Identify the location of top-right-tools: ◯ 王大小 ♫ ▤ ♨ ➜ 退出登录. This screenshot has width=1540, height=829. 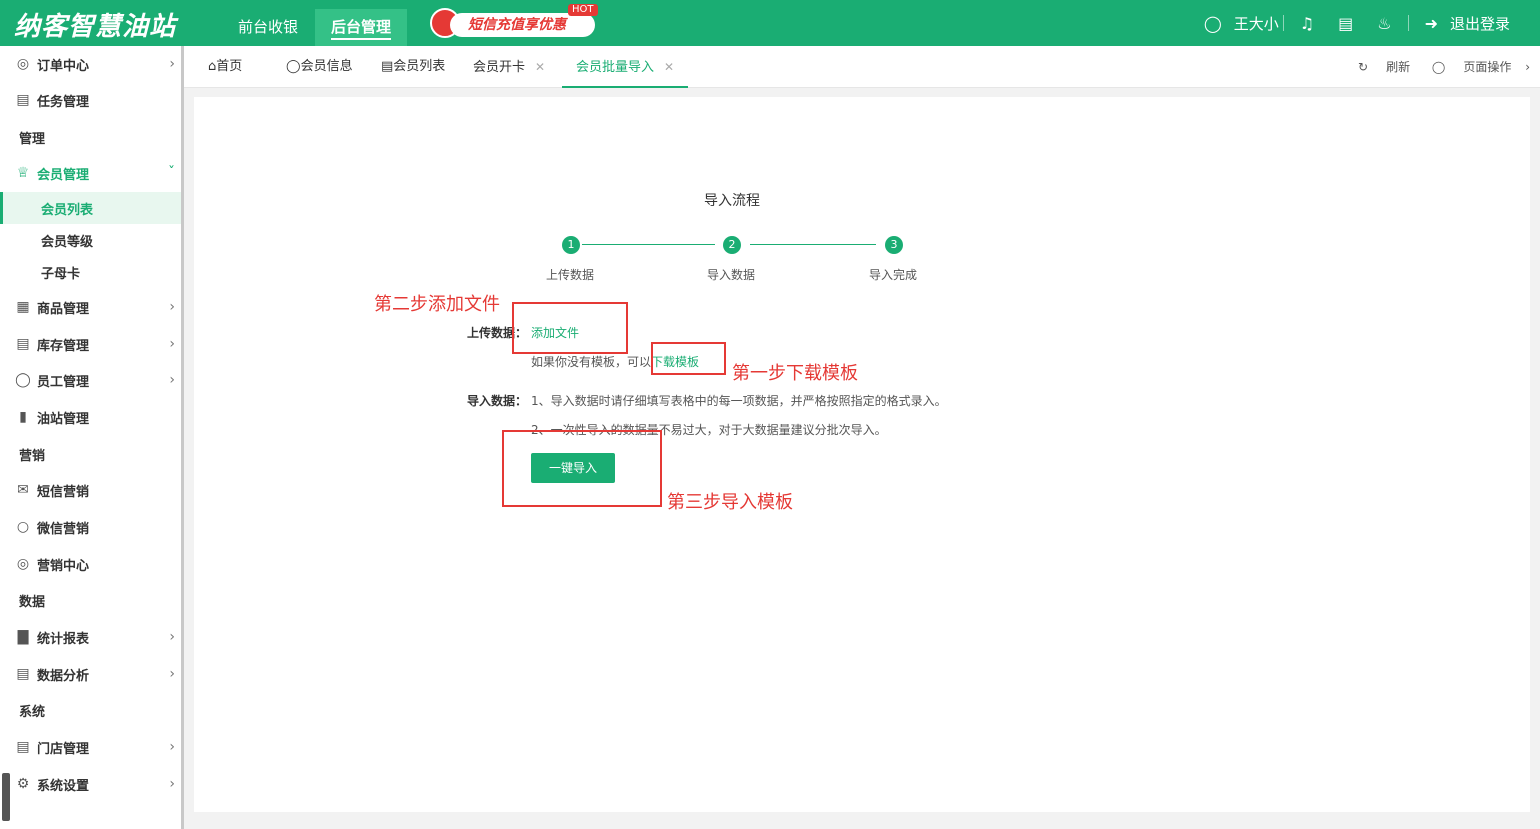
(1351, 23).